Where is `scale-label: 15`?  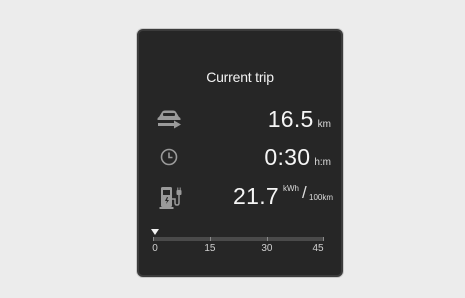
scale-label: 15 is located at coordinates (210, 248).